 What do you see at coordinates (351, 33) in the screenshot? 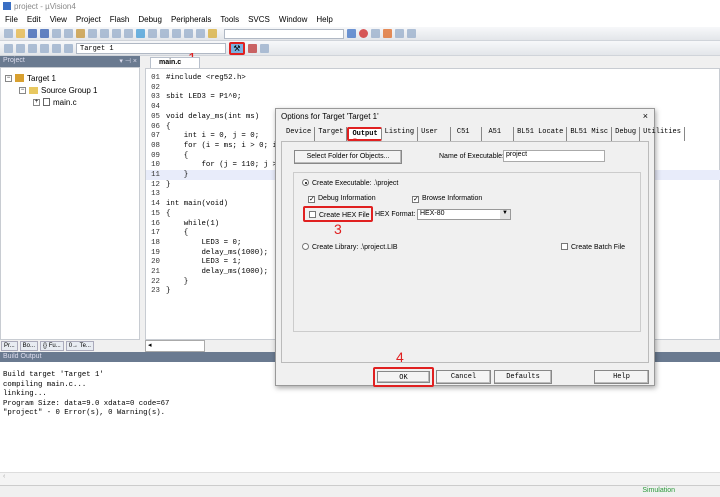
I see `debug-session-icon` at bounding box center [351, 33].